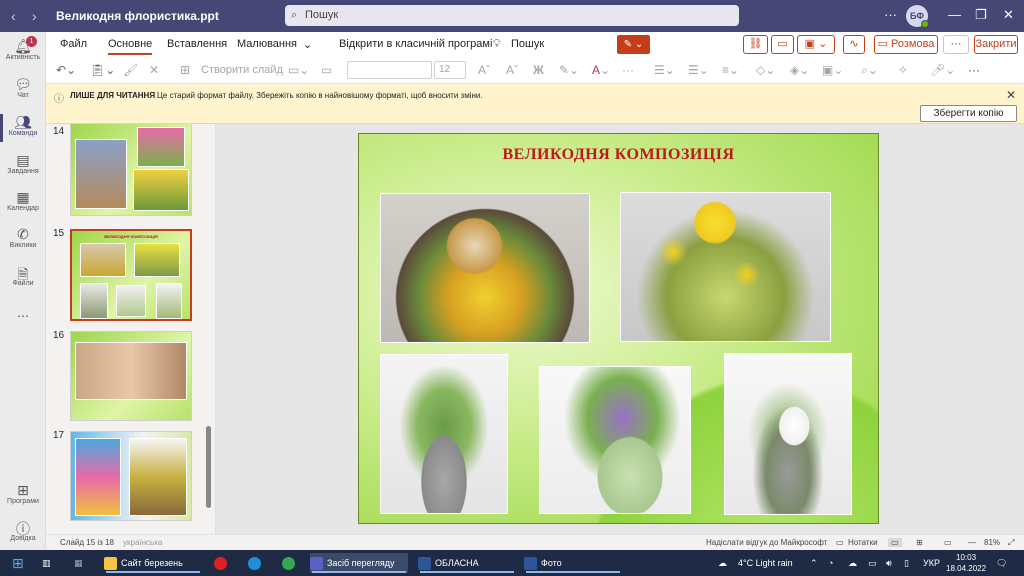 The image size is (1024, 576). I want to click on activity-badge: 1, so click(31, 41).